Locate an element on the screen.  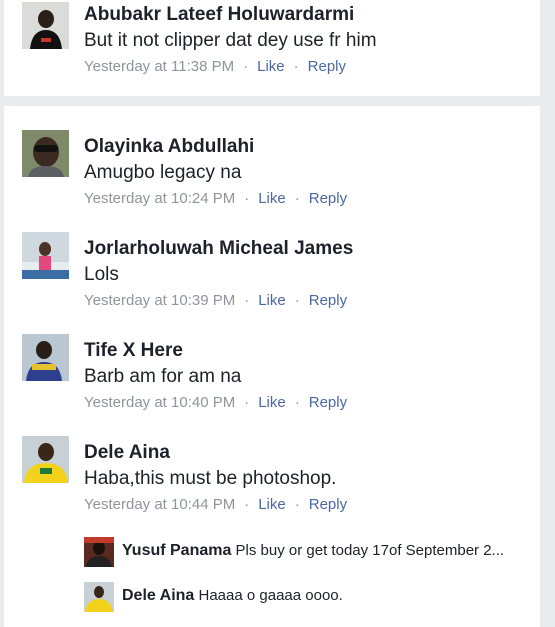
comment-meta: Yesterday at 11:38 PM · Like · Reply is located at coordinates (215, 66).